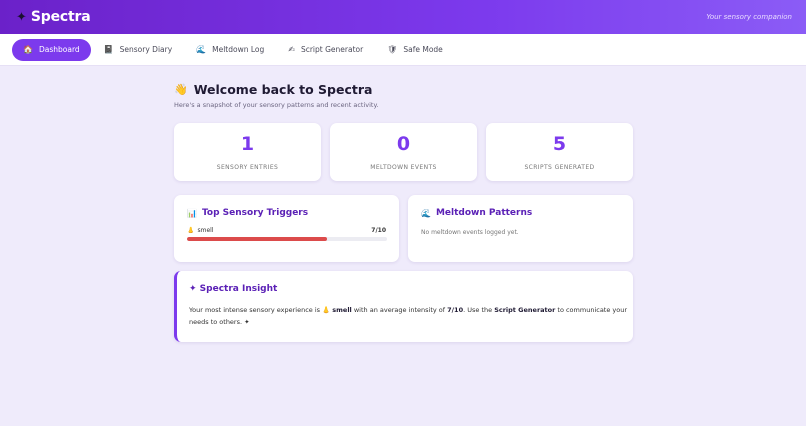 Image resolution: width=806 pixels, height=426 pixels. Describe the element at coordinates (423, 49) in the screenshot. I see `nav-label: Safe Mode` at that location.